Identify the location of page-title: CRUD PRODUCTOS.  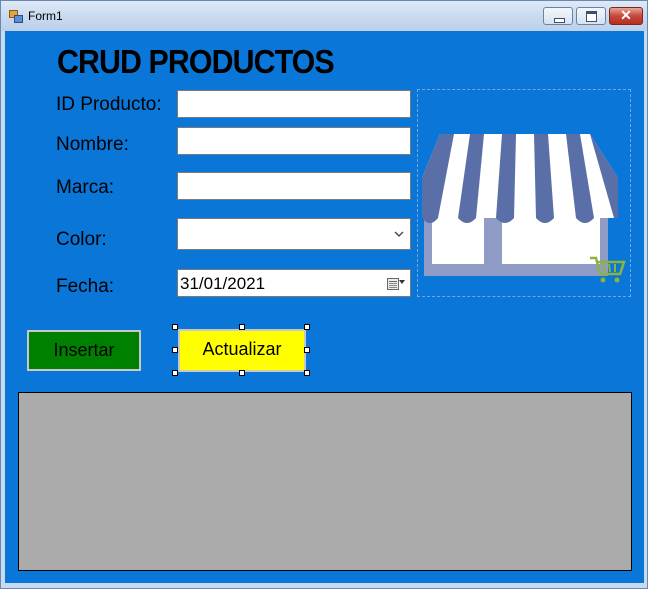
(196, 61).